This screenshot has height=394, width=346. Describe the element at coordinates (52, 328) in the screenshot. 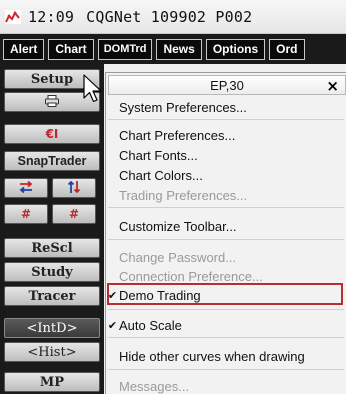

I see `intraday-button: <IntD>` at that location.